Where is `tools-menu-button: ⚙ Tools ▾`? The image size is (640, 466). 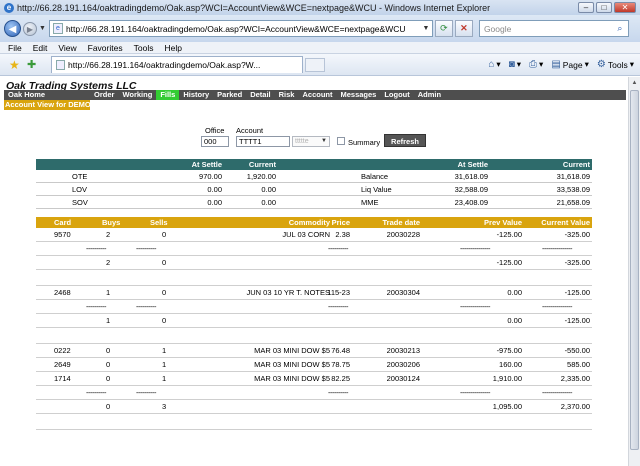
tools-menu-button: ⚙ Tools ▾ is located at coordinates (615, 64).